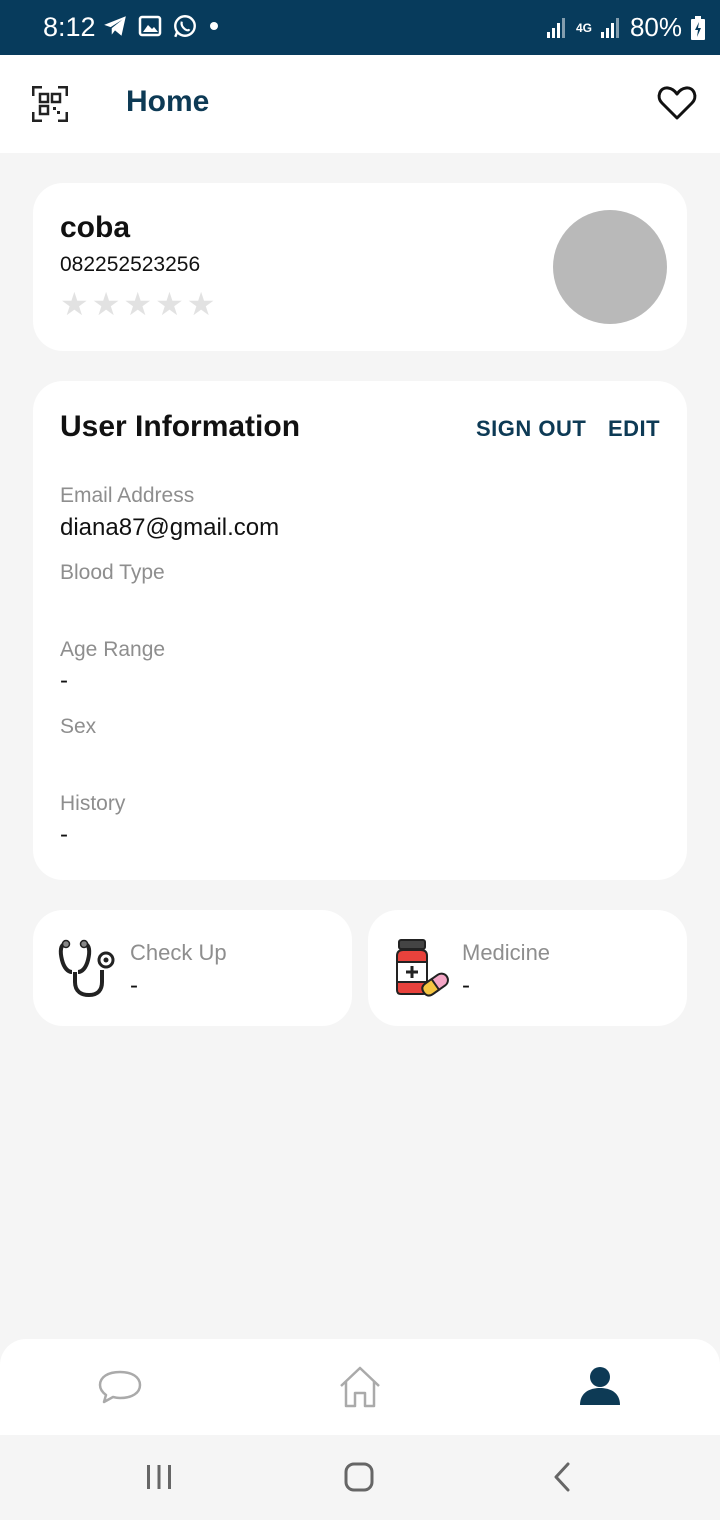 Image resolution: width=720 pixels, height=1520 pixels. Describe the element at coordinates (168, 101) in the screenshot. I see `page-title: Home` at that location.